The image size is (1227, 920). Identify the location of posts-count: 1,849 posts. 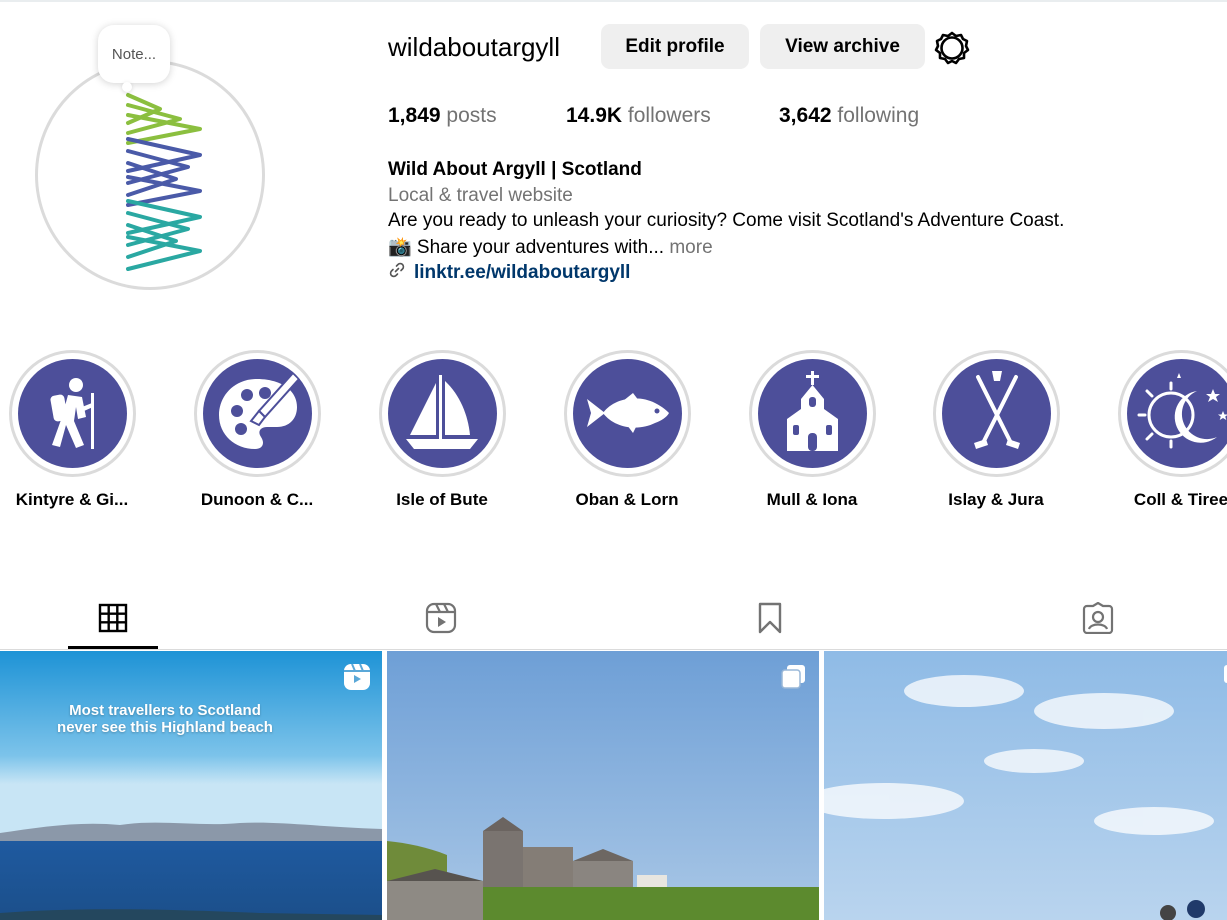
(442, 116).